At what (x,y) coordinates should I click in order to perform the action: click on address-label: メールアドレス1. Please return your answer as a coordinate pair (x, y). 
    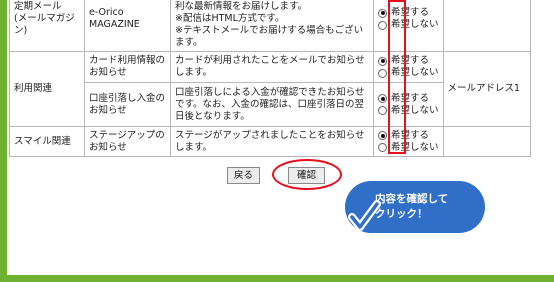
    Looking at the image, I should click on (484, 88).